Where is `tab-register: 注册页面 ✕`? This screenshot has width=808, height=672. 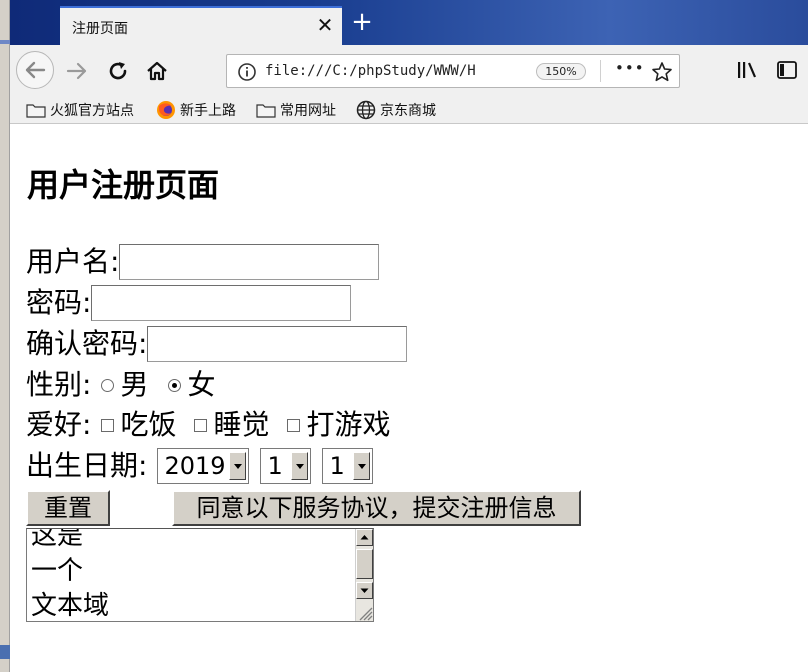 tab-register: 注册页面 ✕ is located at coordinates (201, 25).